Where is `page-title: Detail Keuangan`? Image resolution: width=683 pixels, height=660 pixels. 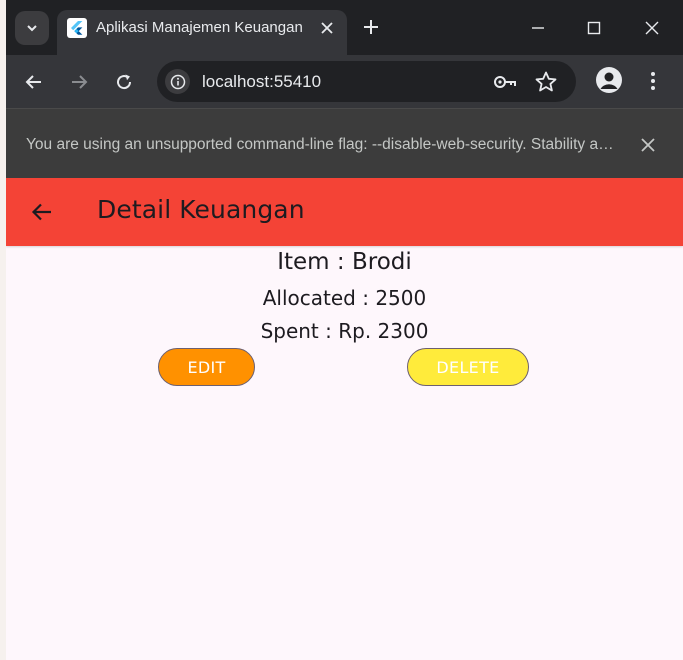
page-title: Detail Keuangan is located at coordinates (201, 209).